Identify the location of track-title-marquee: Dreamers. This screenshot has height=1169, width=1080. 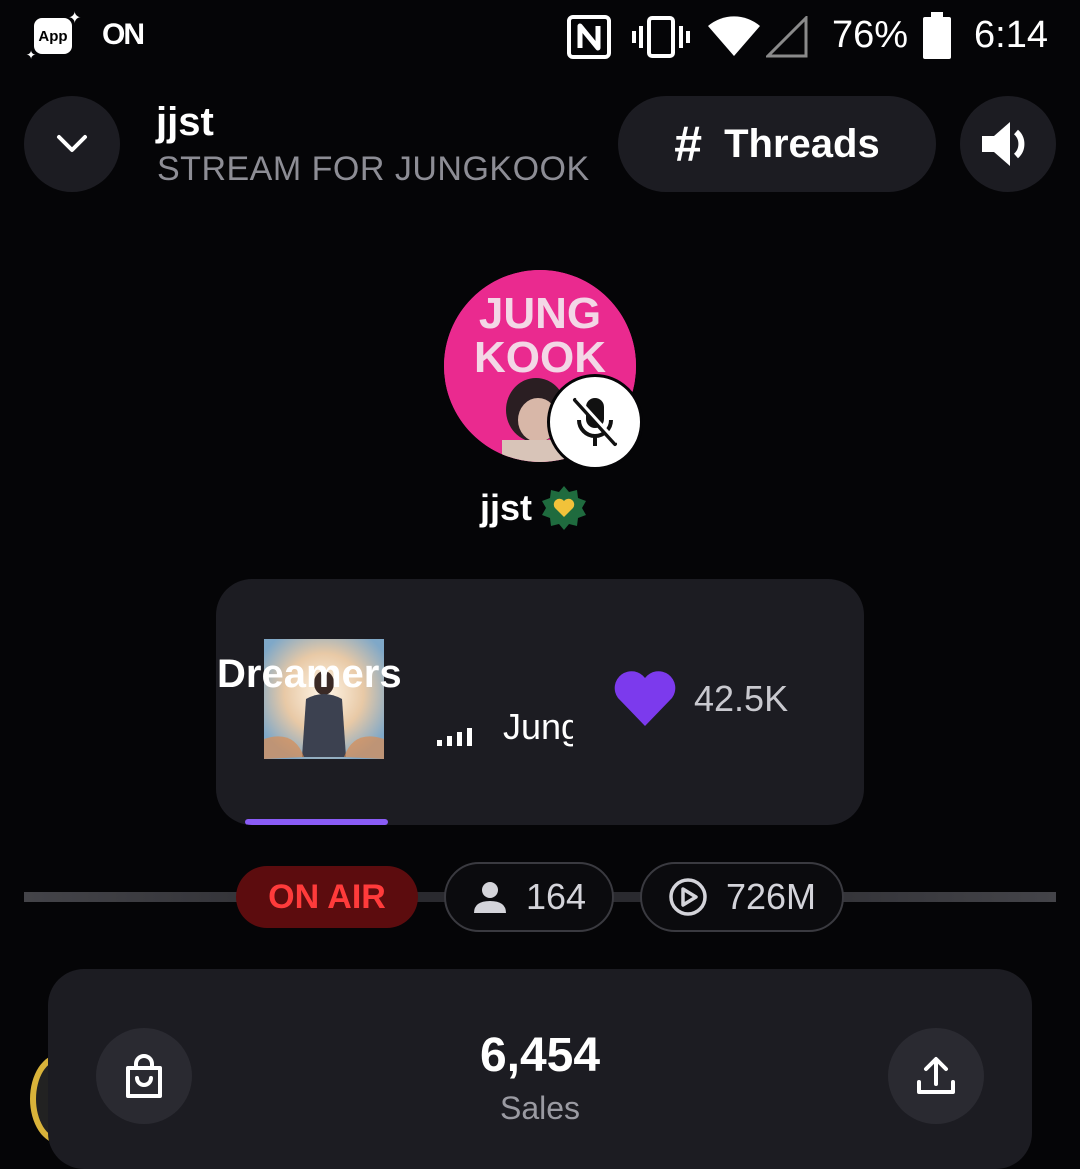
(395, 677).